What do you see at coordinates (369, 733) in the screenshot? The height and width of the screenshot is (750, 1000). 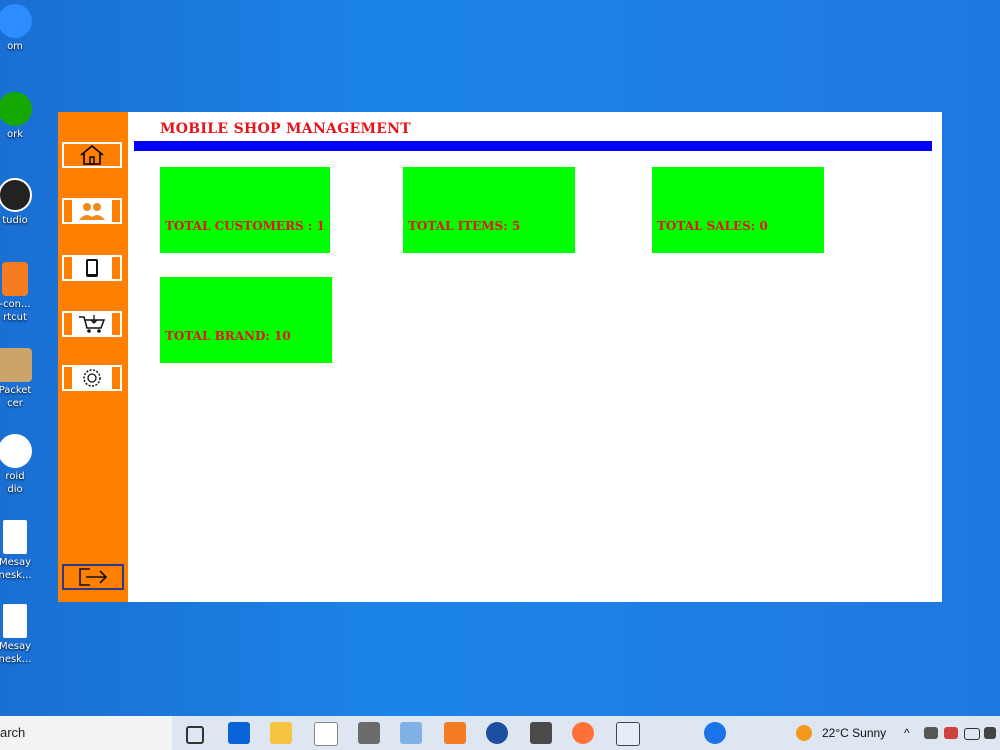 I see `snipping-tool-icon` at bounding box center [369, 733].